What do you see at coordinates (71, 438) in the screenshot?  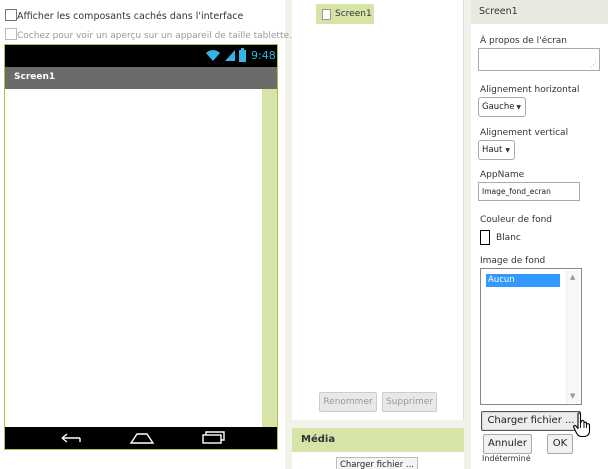 I see `back-icon` at bounding box center [71, 438].